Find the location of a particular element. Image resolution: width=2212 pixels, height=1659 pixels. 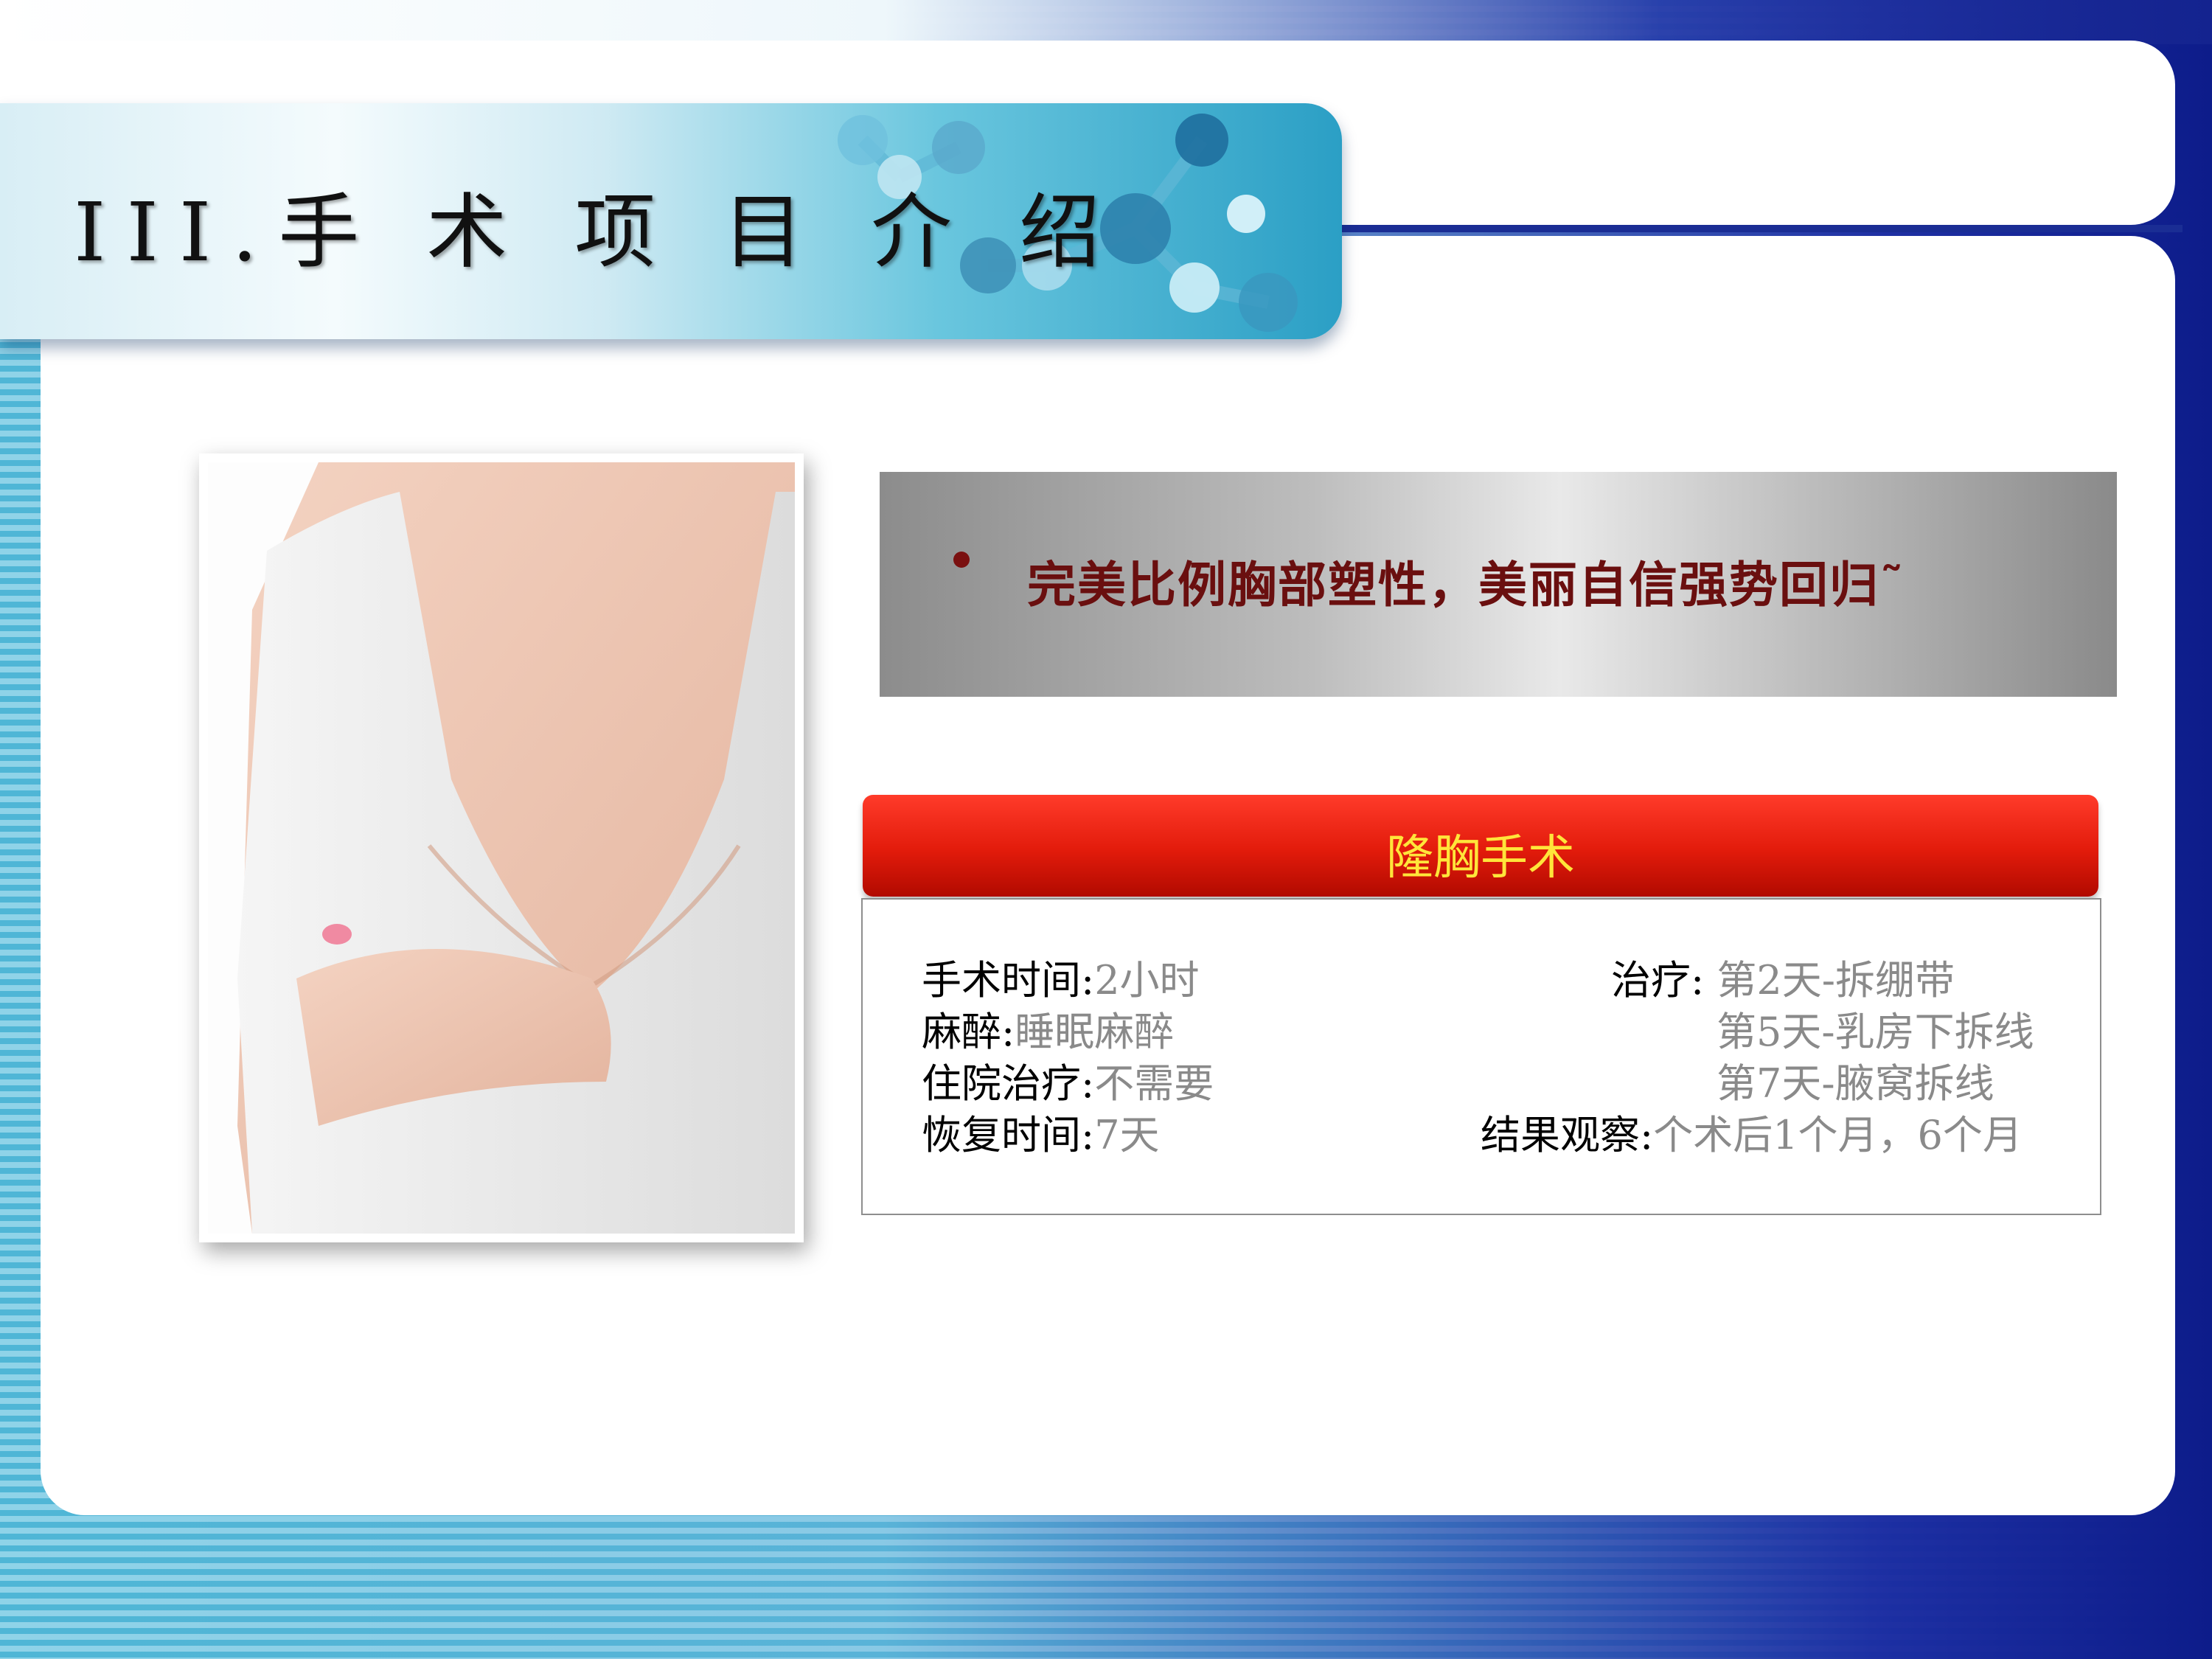

detail-row: 结果观察:个术后1个月，6个月 is located at coordinates (1752, 1131).